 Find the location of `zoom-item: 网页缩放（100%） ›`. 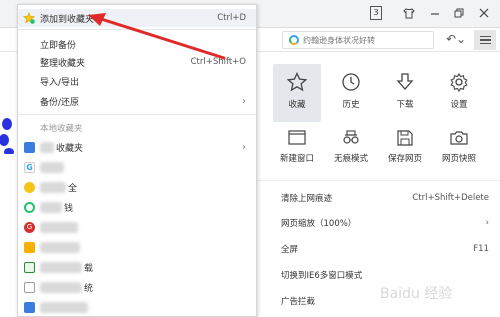

zoom-item: 网页缩放（100%） › is located at coordinates (390, 223).